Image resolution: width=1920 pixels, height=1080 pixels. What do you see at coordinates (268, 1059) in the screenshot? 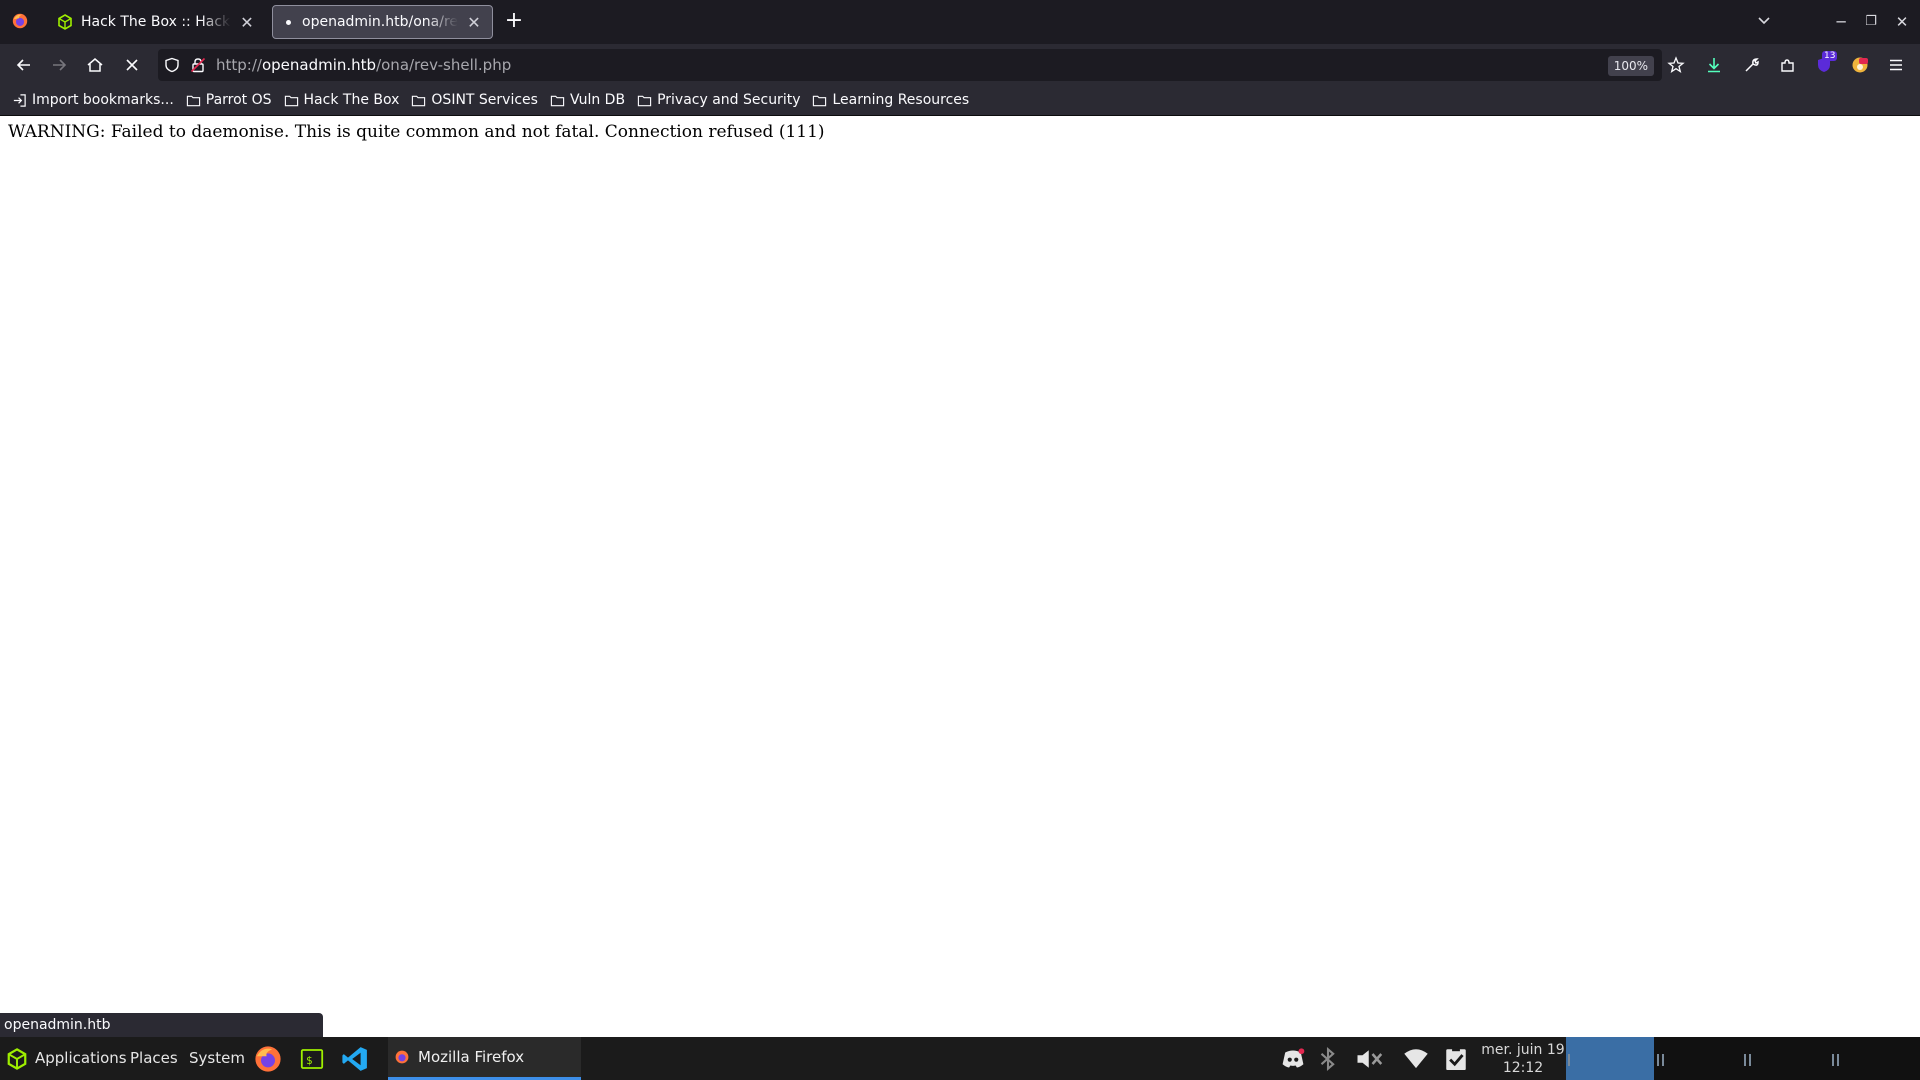
I see `firefox-launcher-icon` at bounding box center [268, 1059].